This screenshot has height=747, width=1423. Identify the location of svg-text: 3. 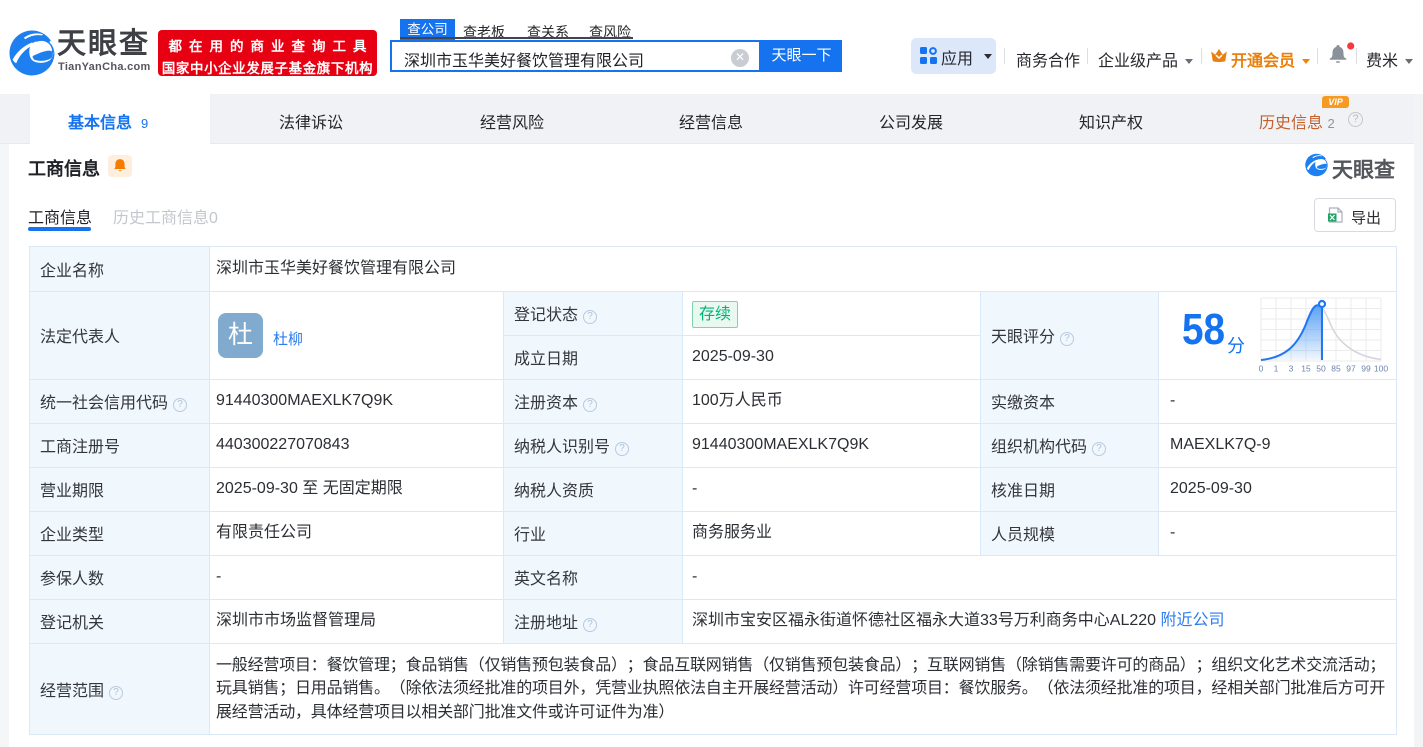
(1291, 369).